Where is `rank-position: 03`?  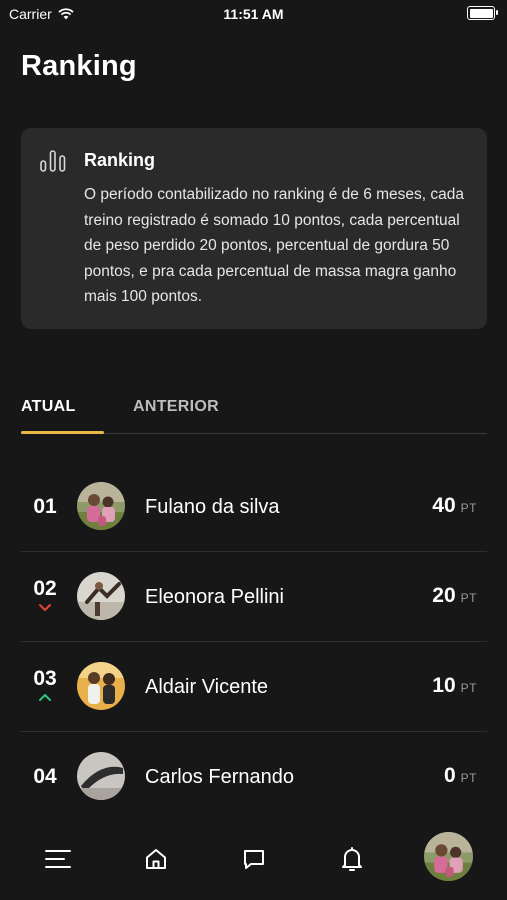
rank-position: 03 is located at coordinates (45, 686).